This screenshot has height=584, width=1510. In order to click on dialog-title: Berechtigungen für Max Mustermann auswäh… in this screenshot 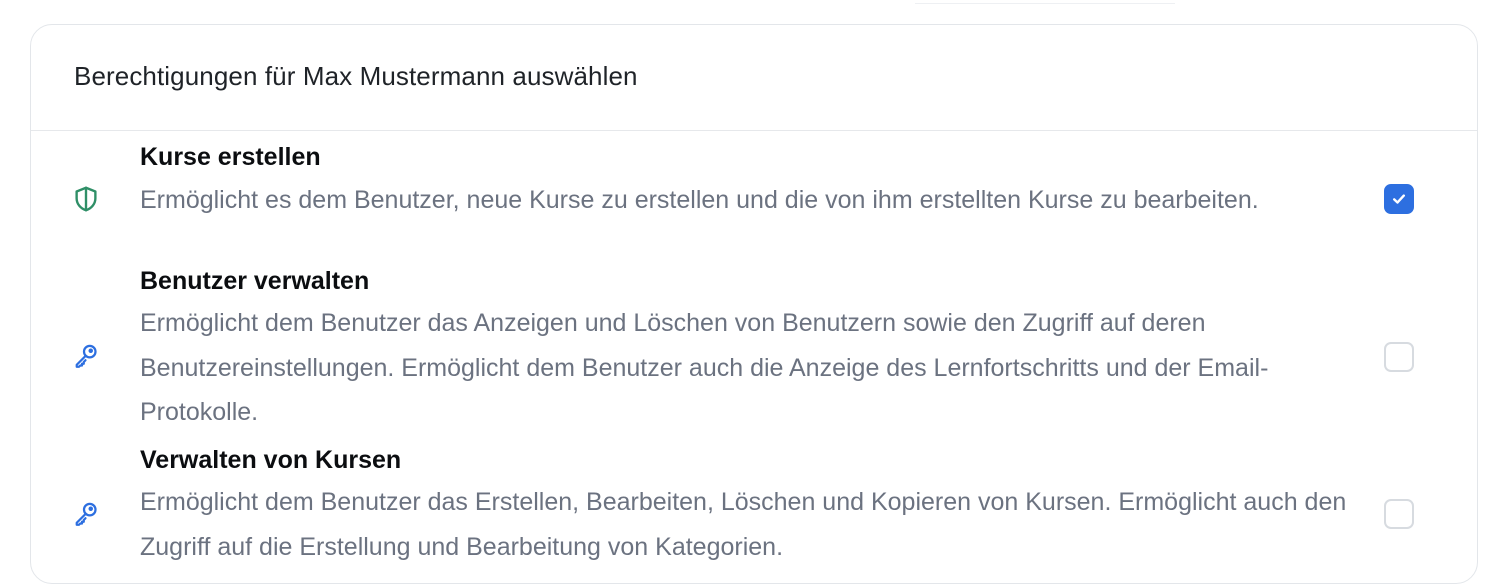, I will do `click(356, 76)`.